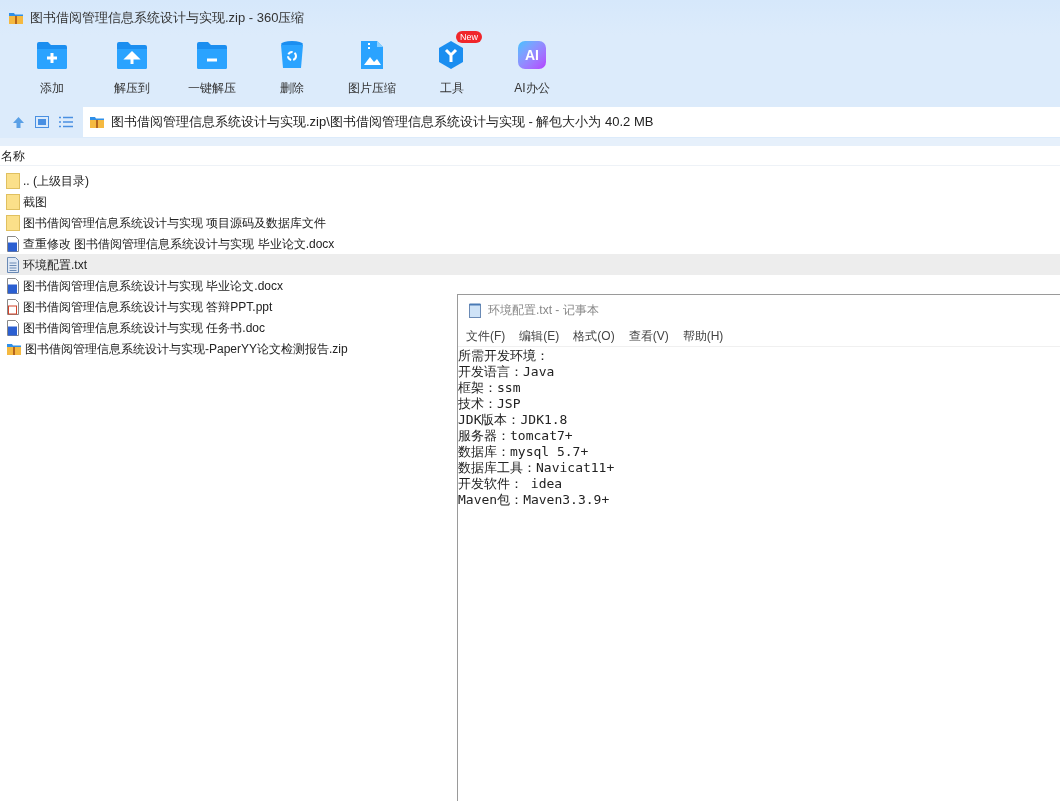 The width and height of the screenshot is (1060, 801). I want to click on file-name: .. (上级目录), so click(56, 181).